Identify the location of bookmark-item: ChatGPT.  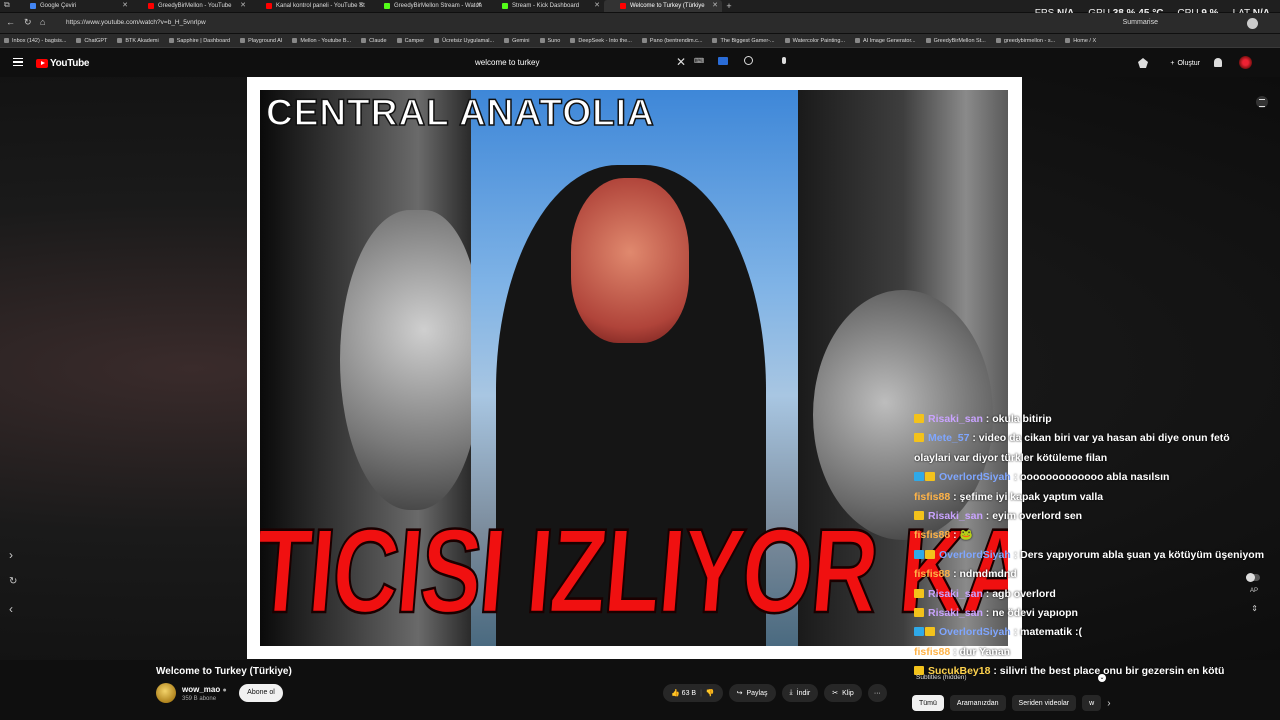
(91, 41).